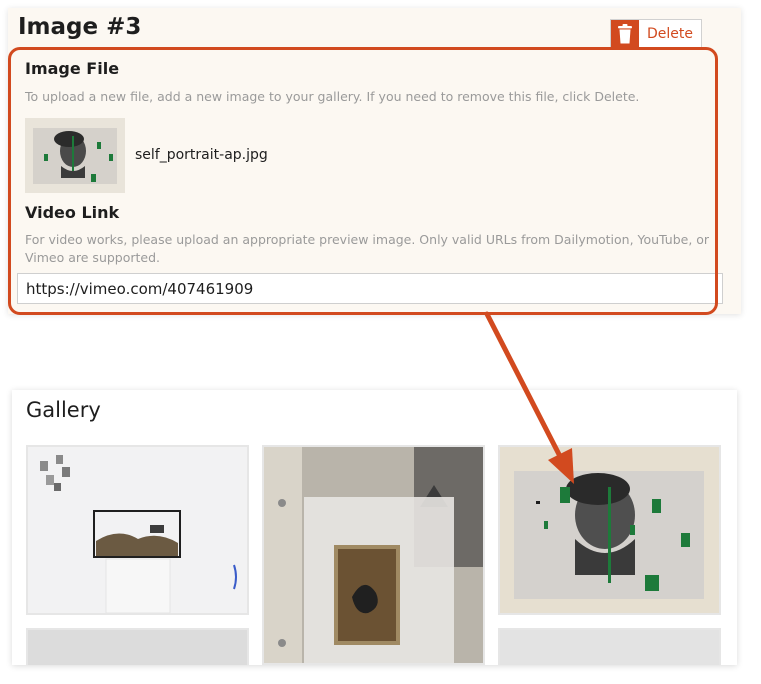 The width and height of the screenshot is (761, 684). What do you see at coordinates (63, 410) in the screenshot?
I see `gallery-title: Gallery` at bounding box center [63, 410].